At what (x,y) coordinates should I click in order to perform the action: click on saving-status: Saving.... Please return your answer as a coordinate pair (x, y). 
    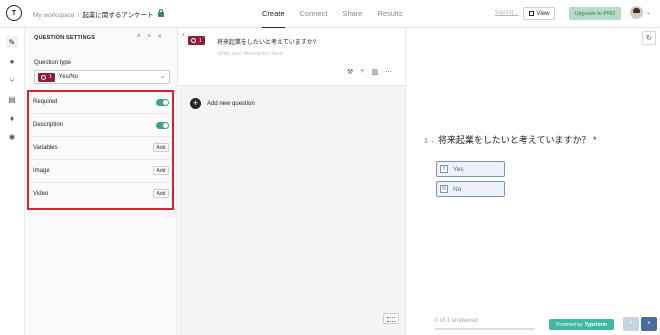
    Looking at the image, I should click on (507, 13).